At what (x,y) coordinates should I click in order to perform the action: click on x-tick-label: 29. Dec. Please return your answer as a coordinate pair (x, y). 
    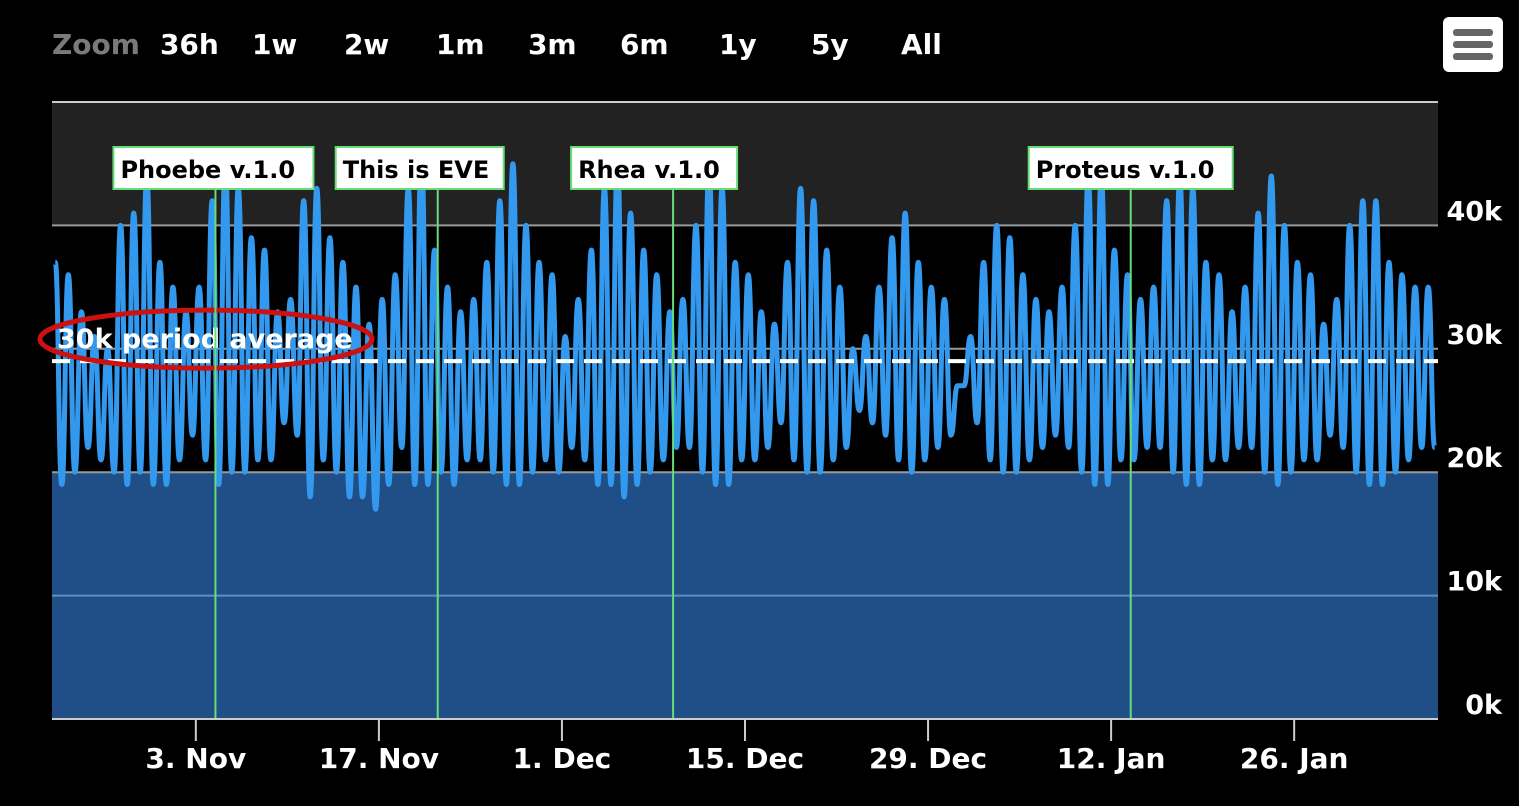
    Looking at the image, I should click on (928, 758).